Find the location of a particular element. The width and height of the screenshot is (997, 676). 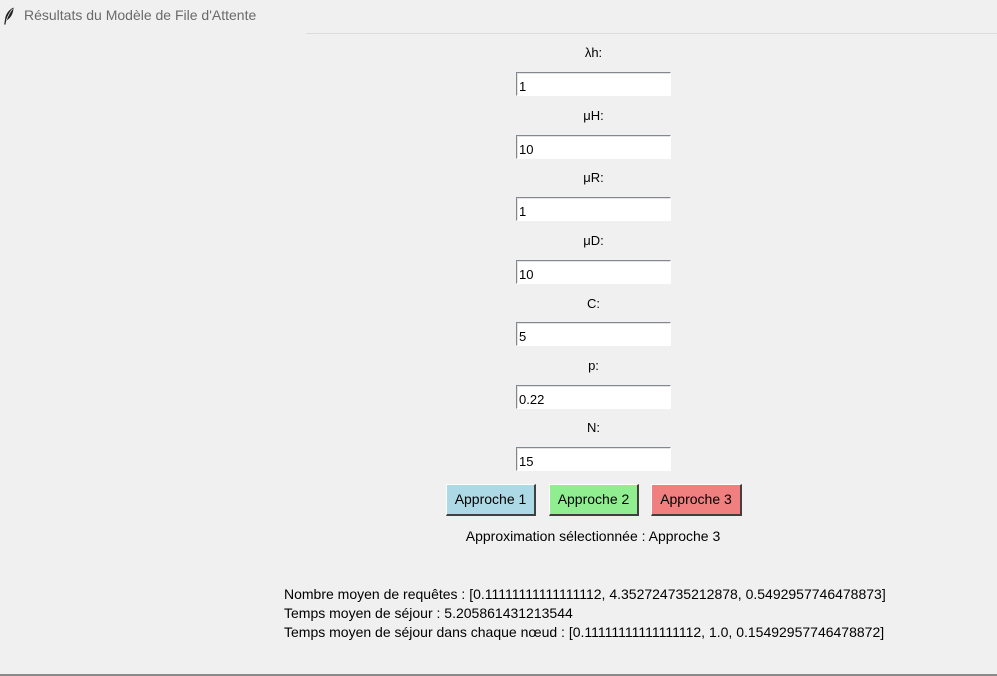

lambda-h-label: λh: is located at coordinates (593, 52).